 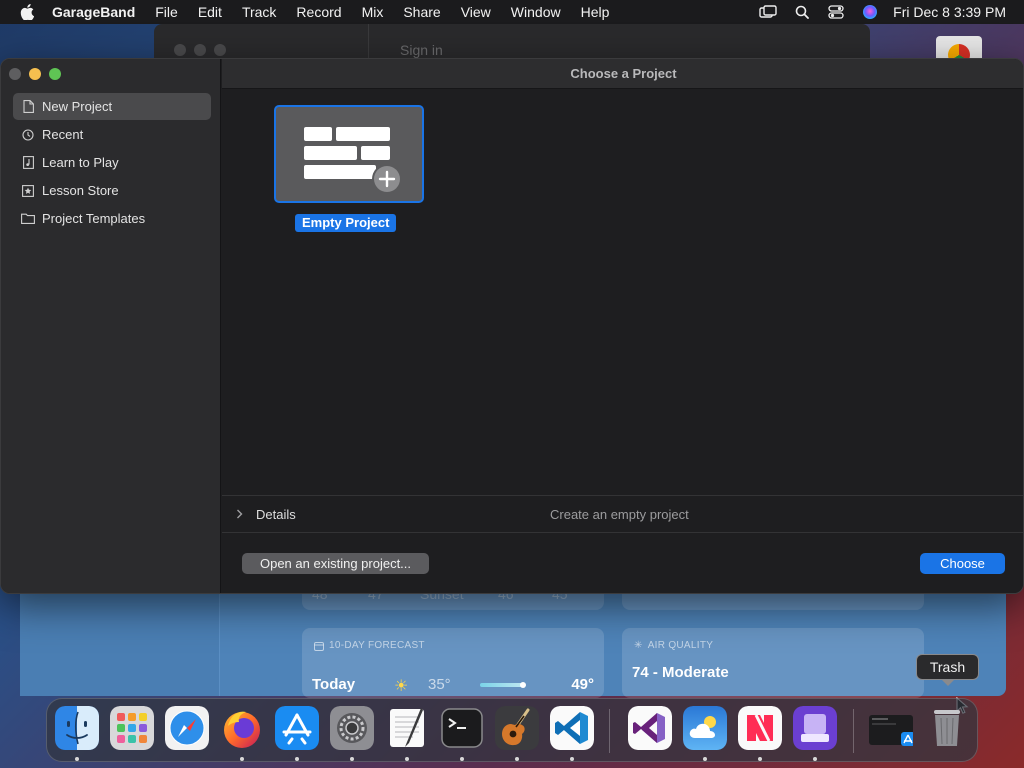 What do you see at coordinates (377, 645) in the screenshot?
I see `forecast-caption-text: 10-DAY FORECAST` at bounding box center [377, 645].